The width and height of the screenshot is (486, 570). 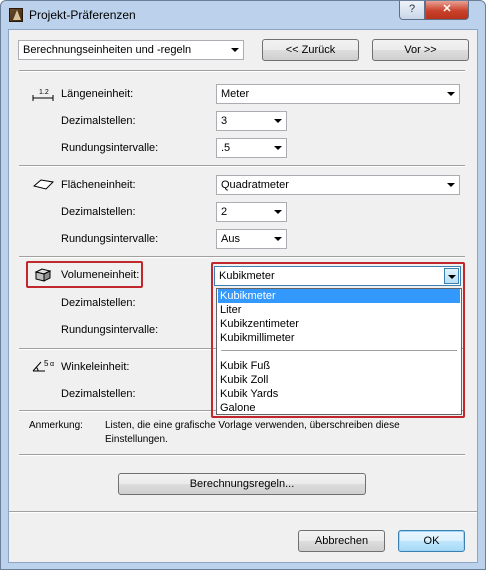 I want to click on note-label: Anmerkung:, so click(x=56, y=425).